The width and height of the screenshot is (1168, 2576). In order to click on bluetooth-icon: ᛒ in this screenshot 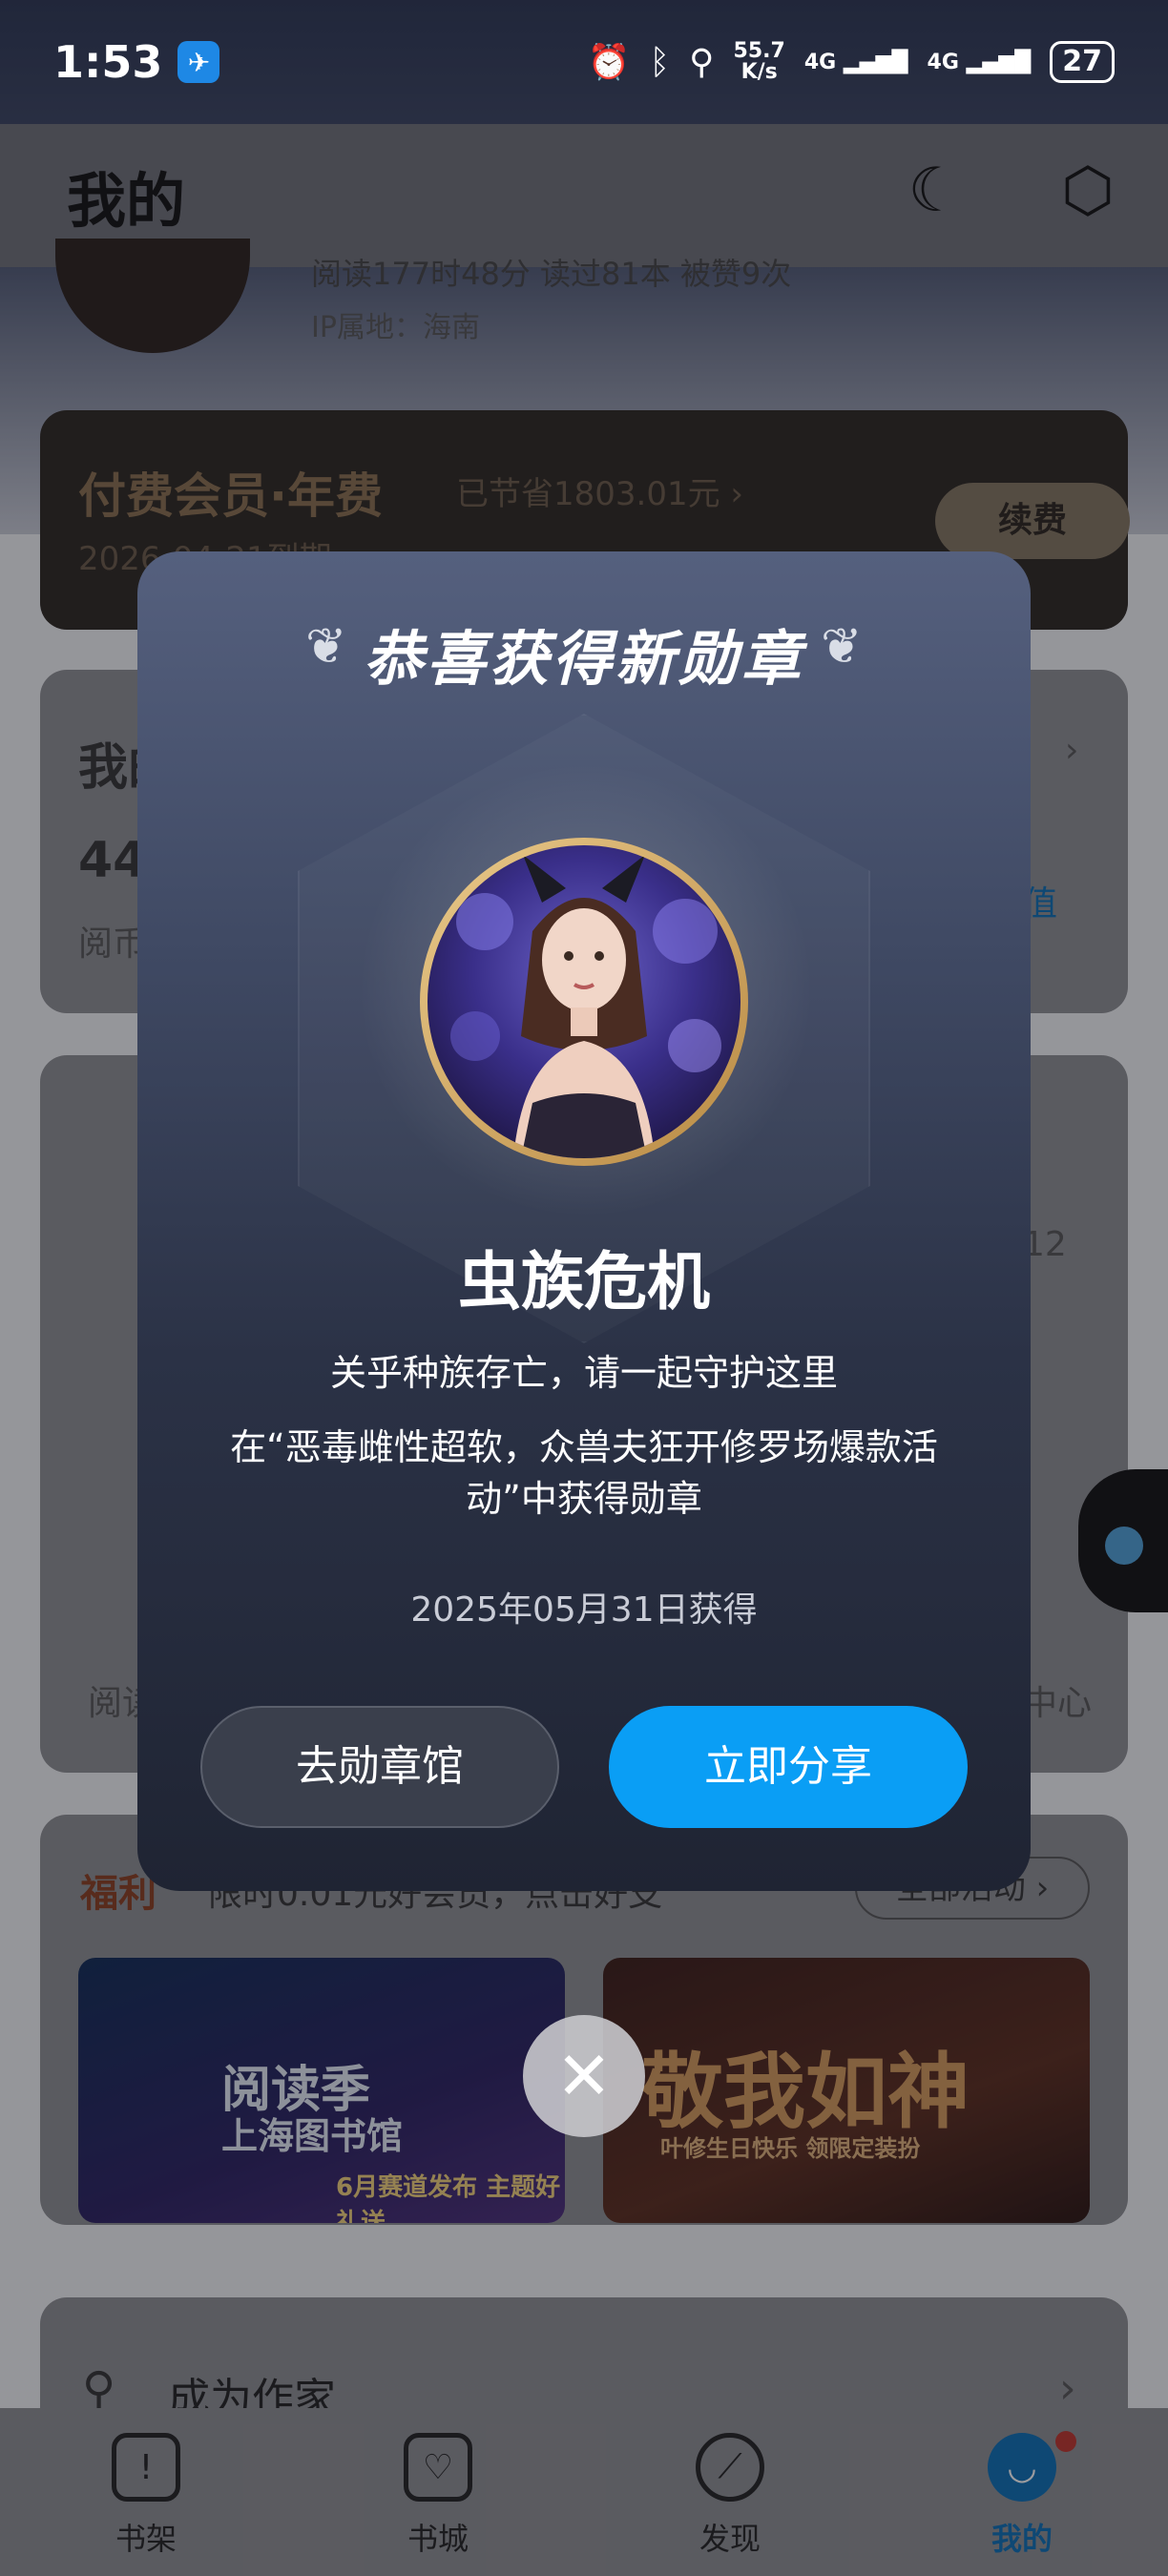, I will do `click(660, 62)`.